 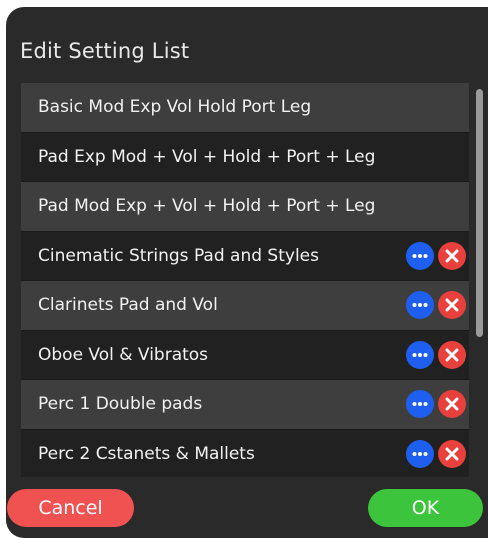 What do you see at coordinates (245, 355) in the screenshot?
I see `list-item: Oboe Vol & Vibratos` at bounding box center [245, 355].